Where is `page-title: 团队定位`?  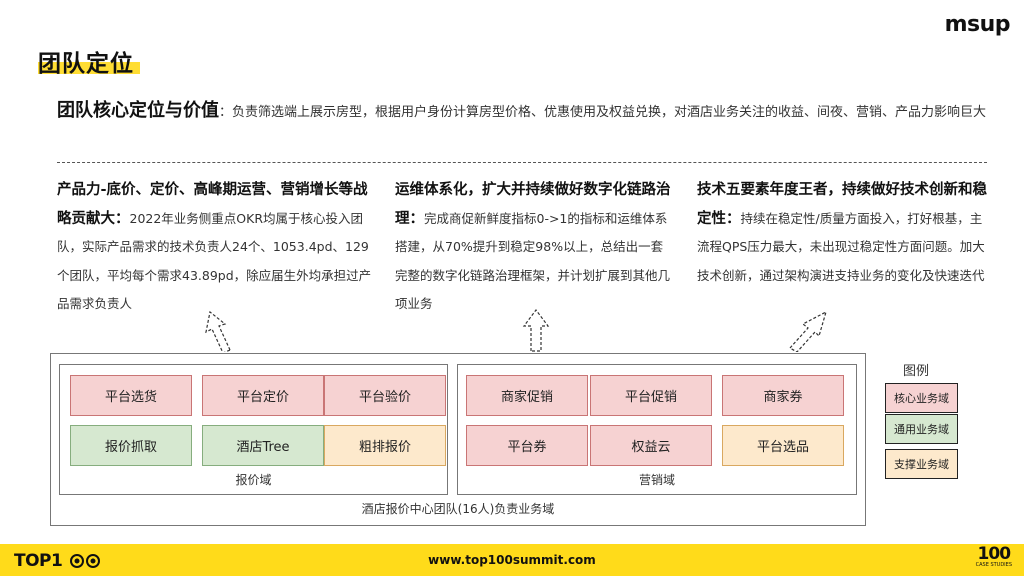 page-title: 团队定位 is located at coordinates (86, 64).